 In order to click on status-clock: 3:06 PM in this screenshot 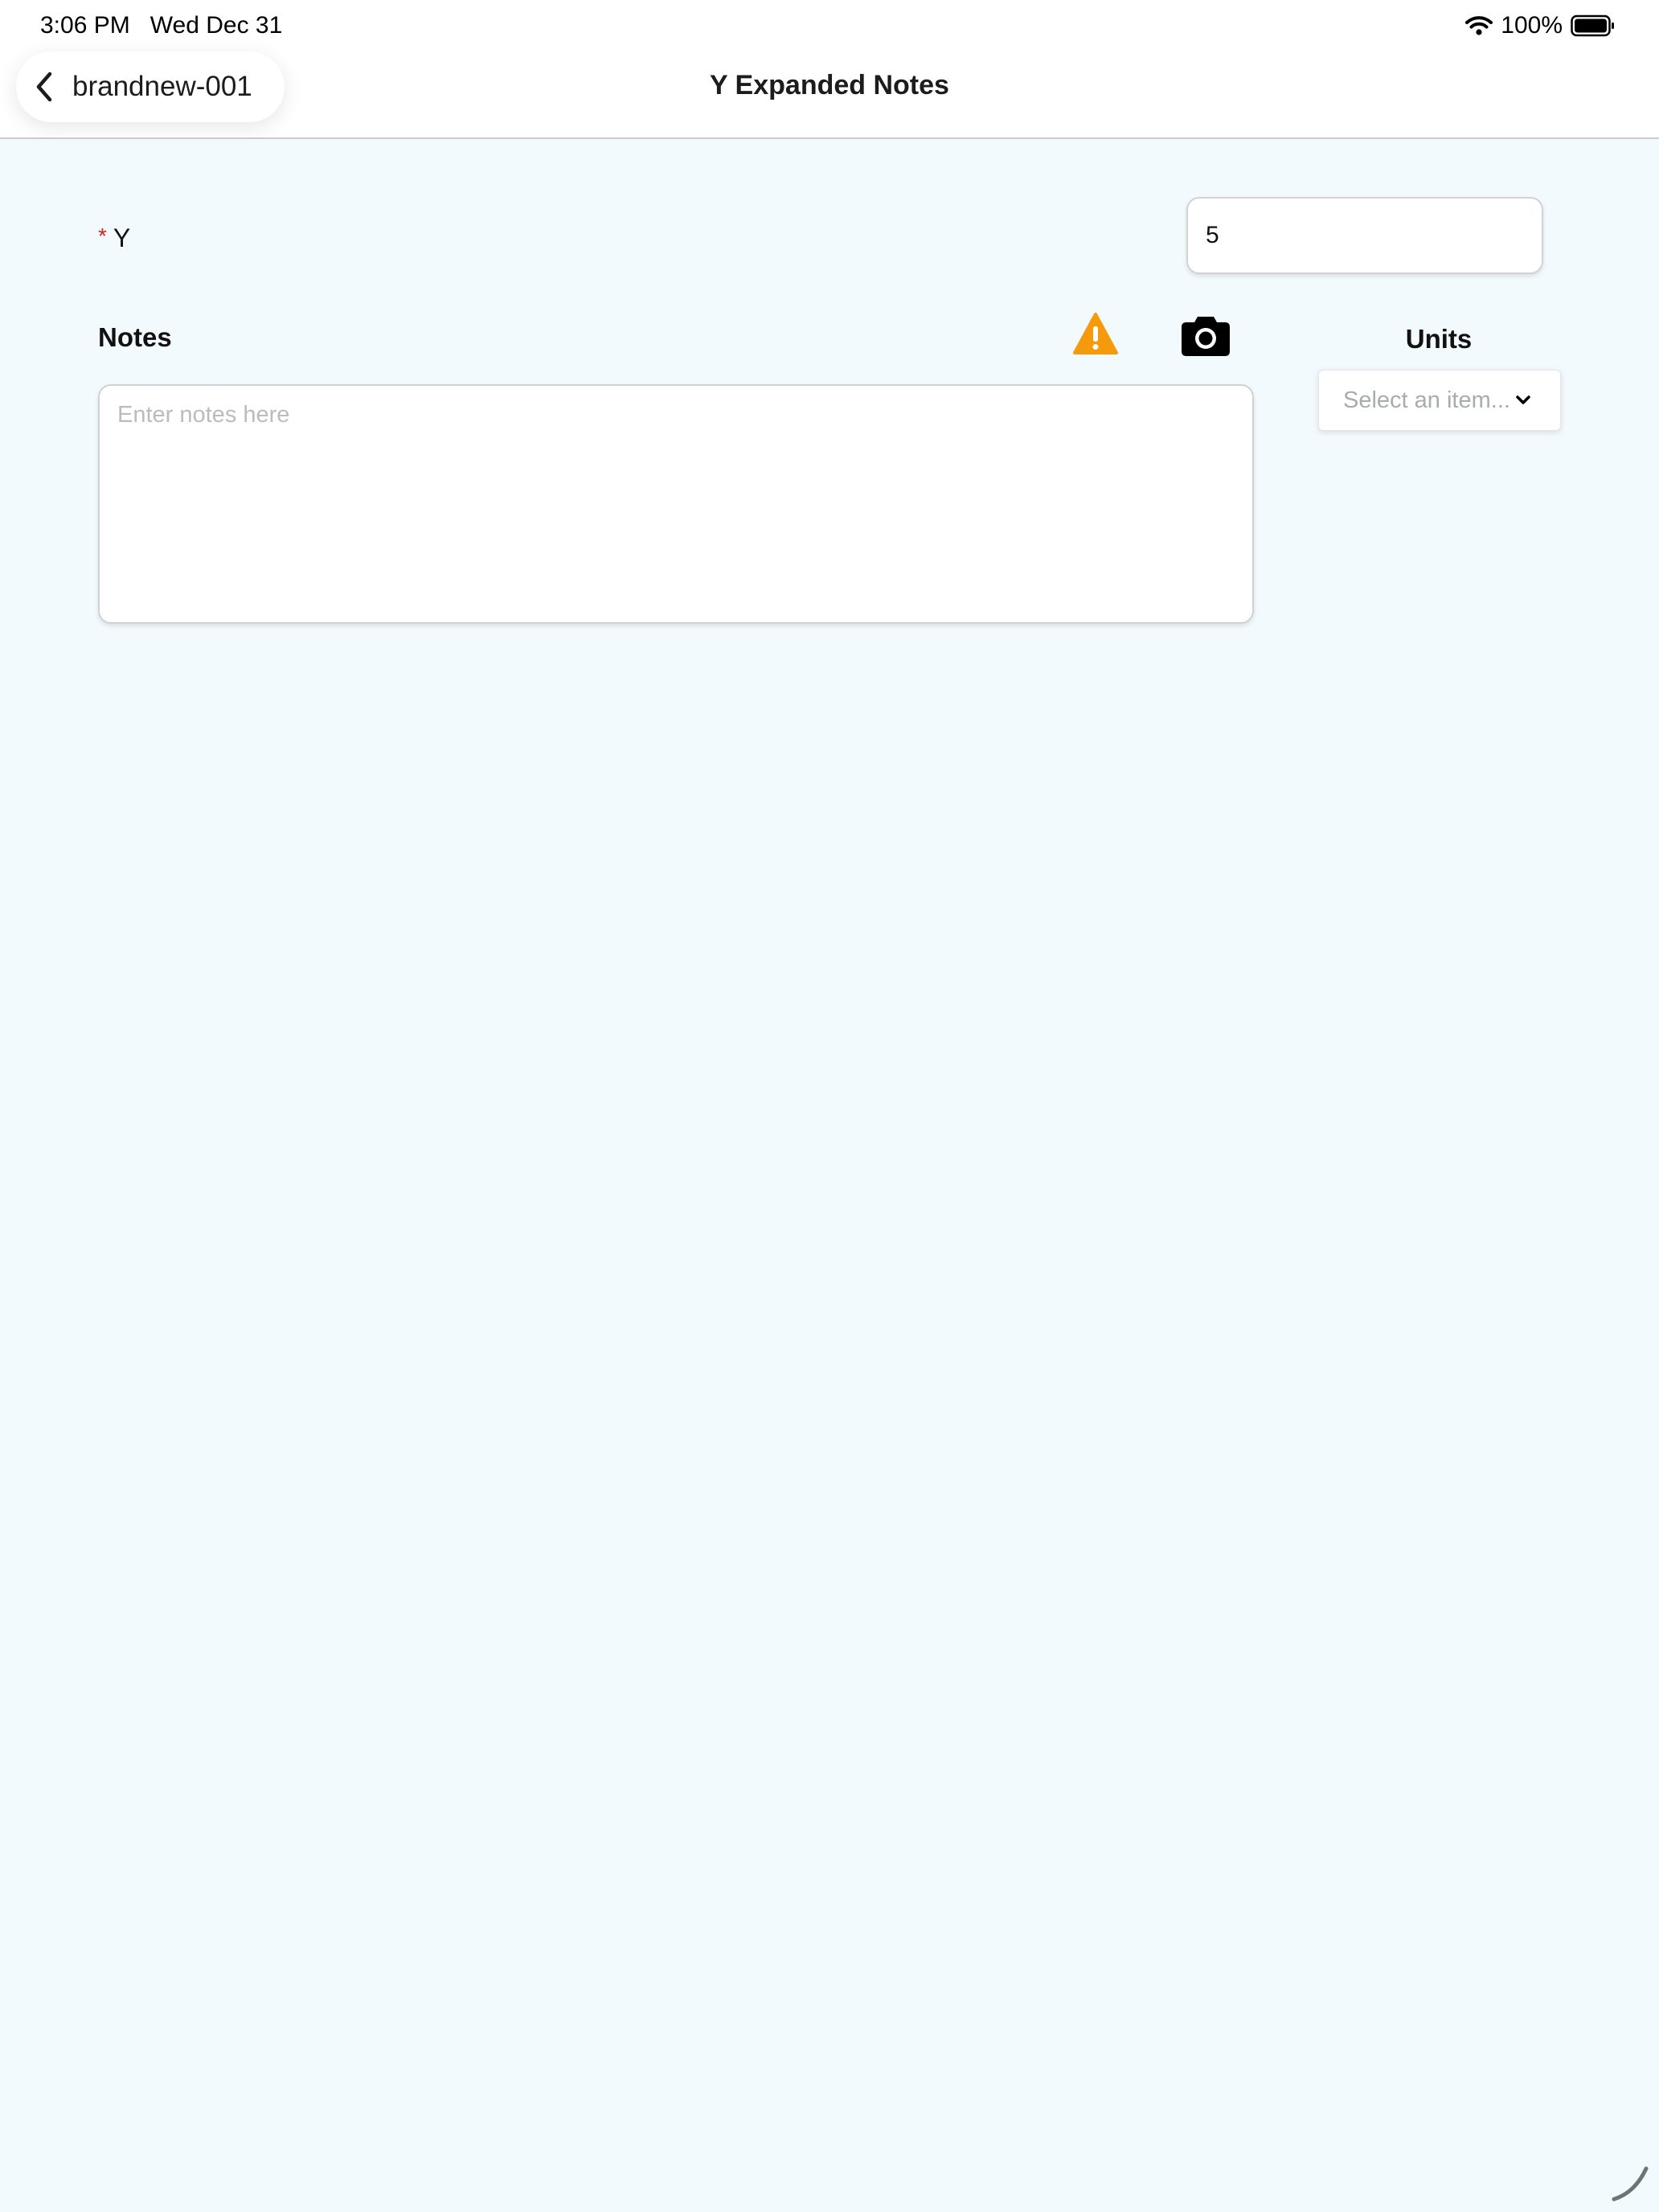, I will do `click(85, 25)`.